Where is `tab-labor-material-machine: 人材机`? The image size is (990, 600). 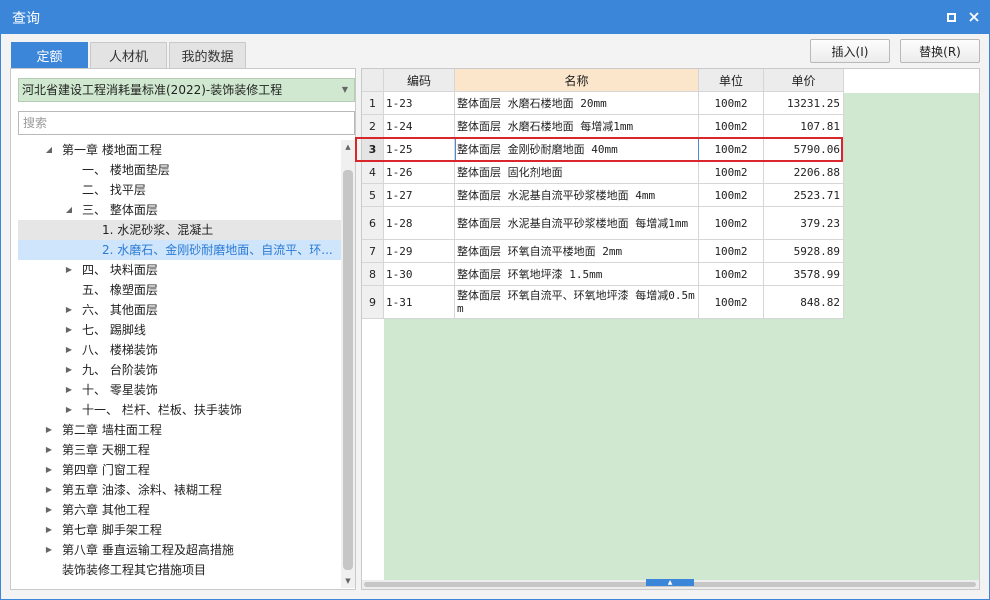
tab-labor-material-machine: 人材机 is located at coordinates (128, 55).